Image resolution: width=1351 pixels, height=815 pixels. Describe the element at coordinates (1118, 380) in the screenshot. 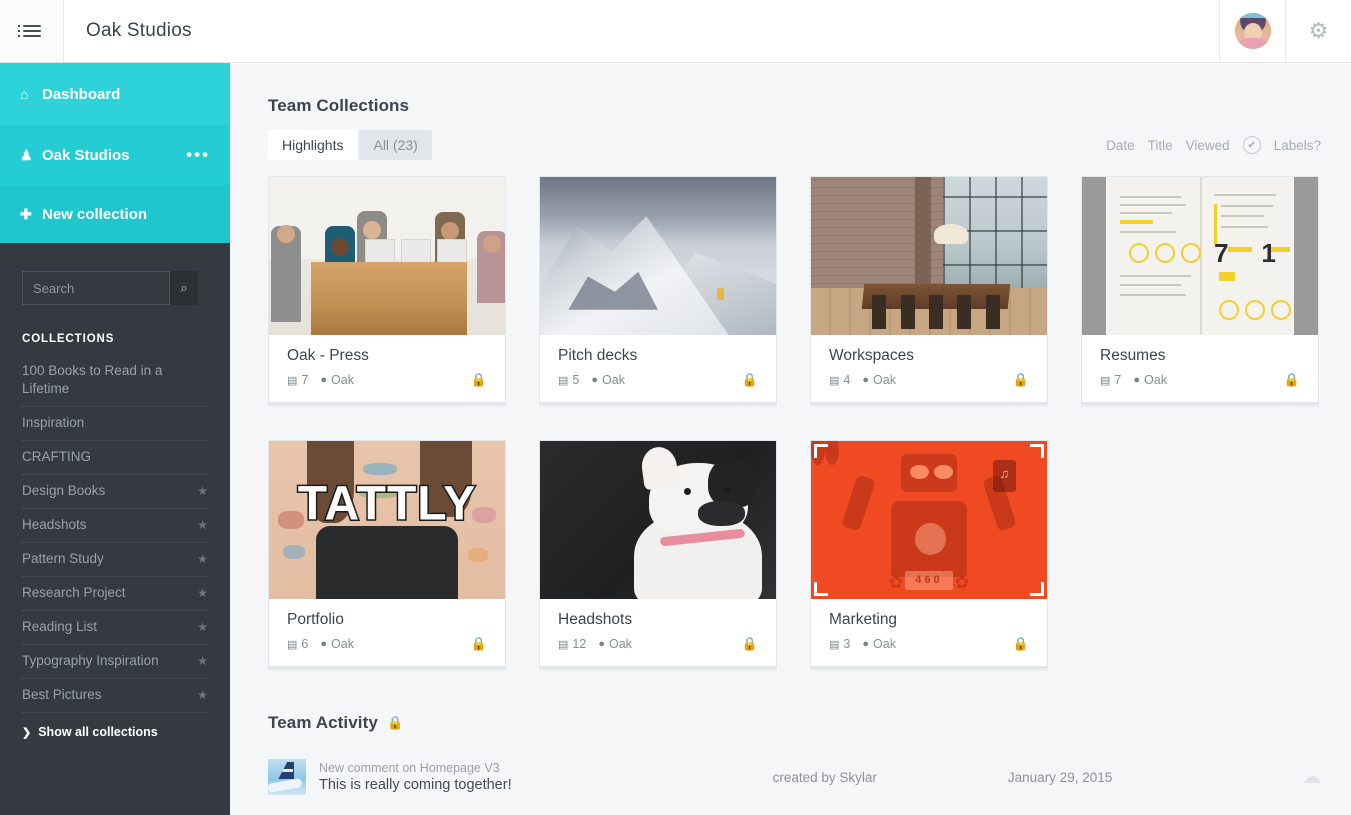

I see `card-board-count: 7` at that location.